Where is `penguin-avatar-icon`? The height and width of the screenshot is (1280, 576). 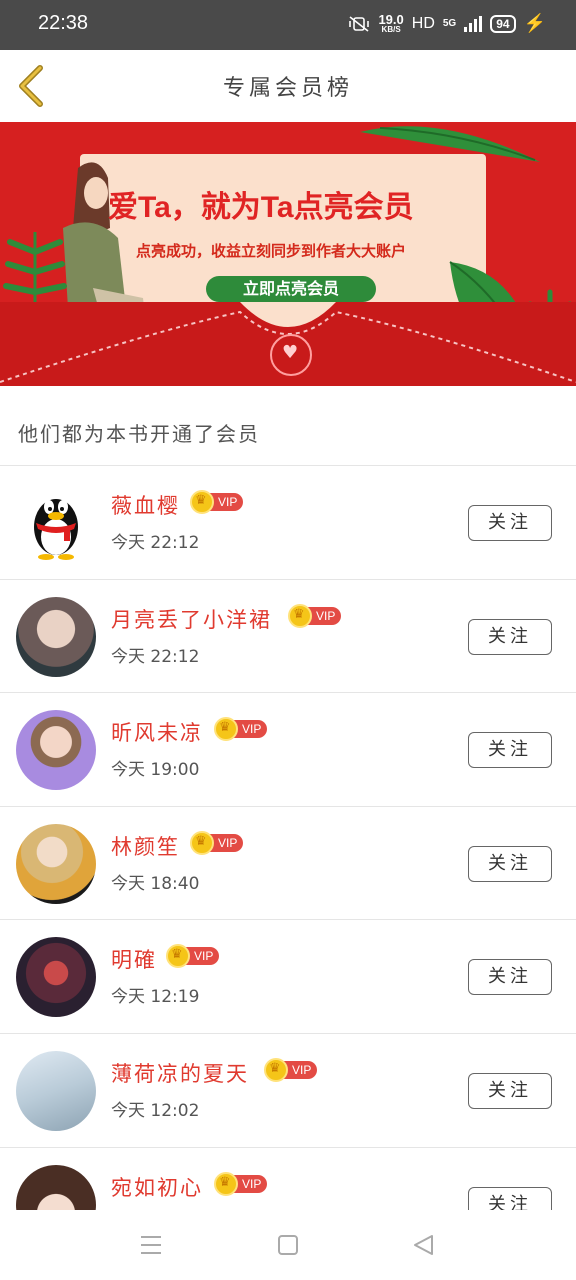
penguin-avatar-icon is located at coordinates (56, 529).